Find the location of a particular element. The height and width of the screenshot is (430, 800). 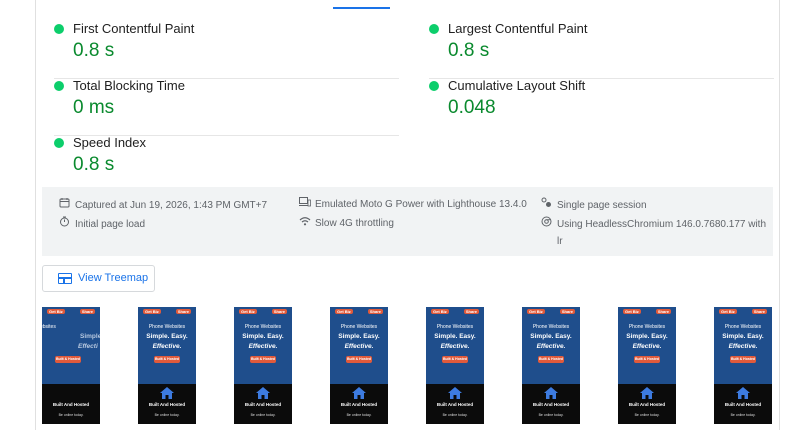

devices-icon is located at coordinates (304, 204).